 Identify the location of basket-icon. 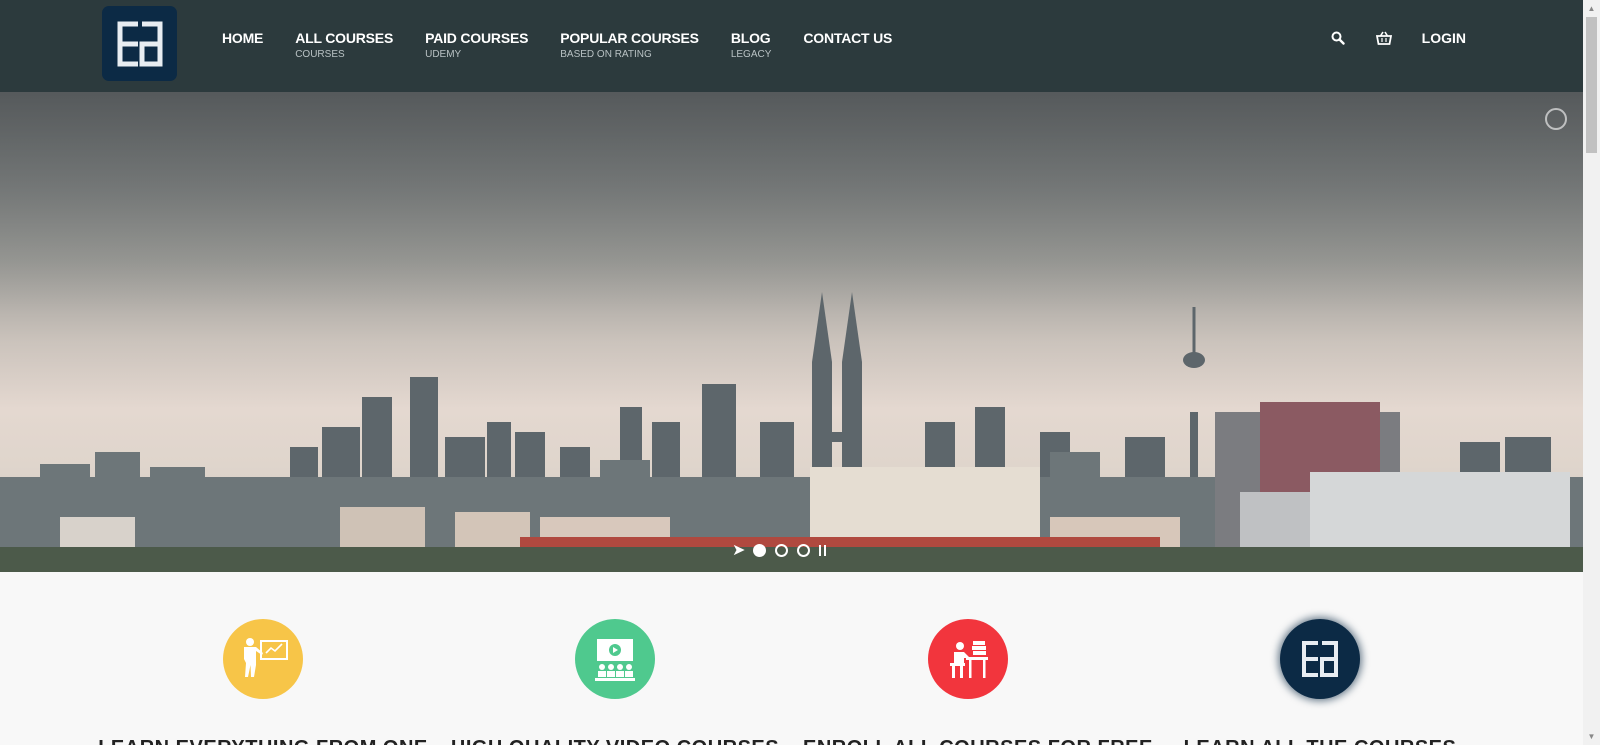
(1383, 38).